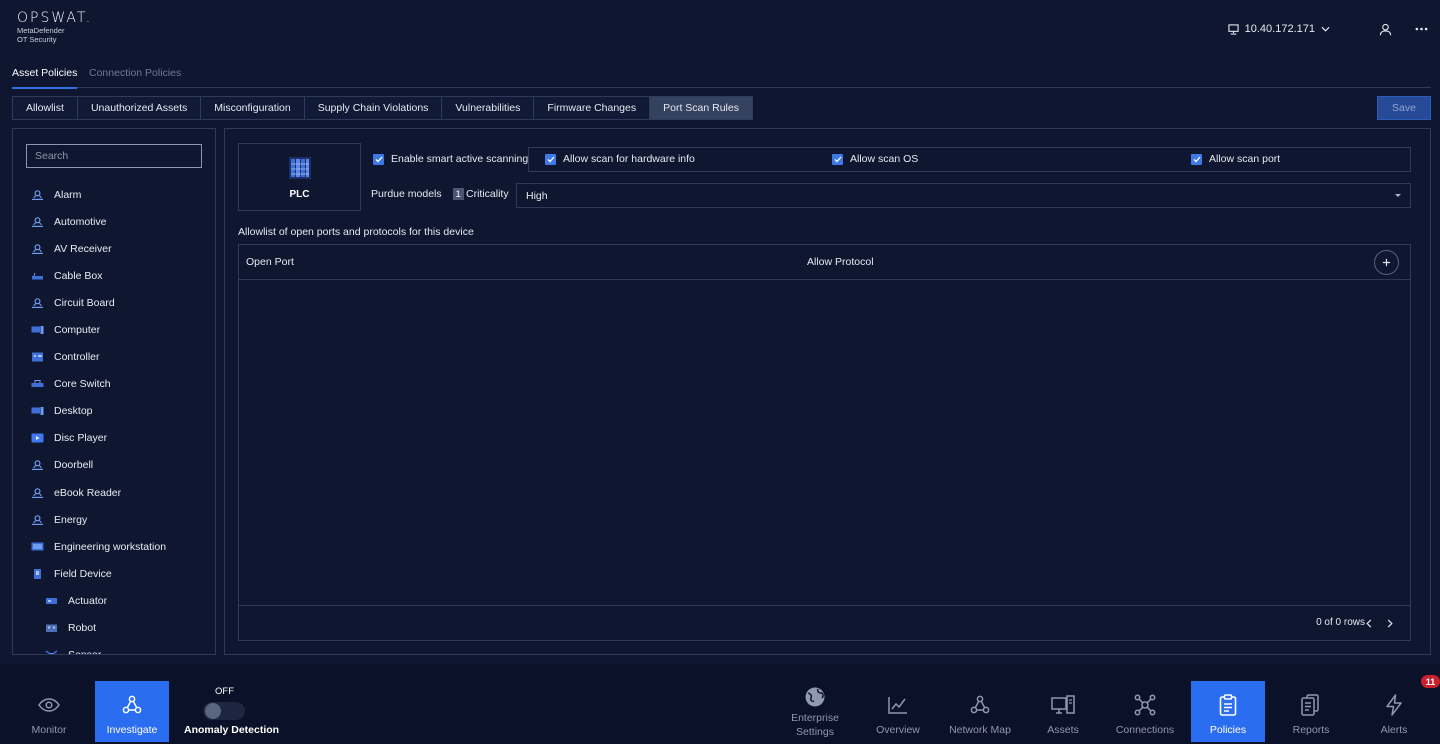 The width and height of the screenshot is (1440, 744). I want to click on tab-port-scan-rules: Port Scan Rules, so click(701, 108).